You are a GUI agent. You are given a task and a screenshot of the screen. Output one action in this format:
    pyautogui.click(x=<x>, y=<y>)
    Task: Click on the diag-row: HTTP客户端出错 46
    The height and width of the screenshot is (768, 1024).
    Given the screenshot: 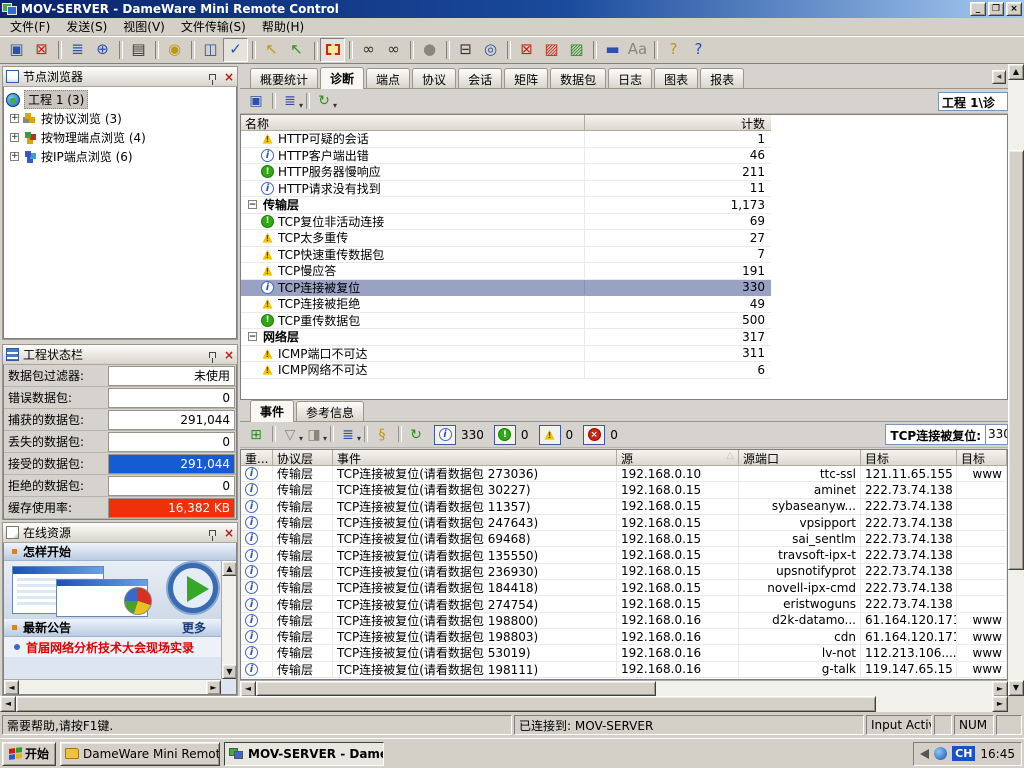 What is the action you would take?
    pyautogui.click(x=506, y=155)
    